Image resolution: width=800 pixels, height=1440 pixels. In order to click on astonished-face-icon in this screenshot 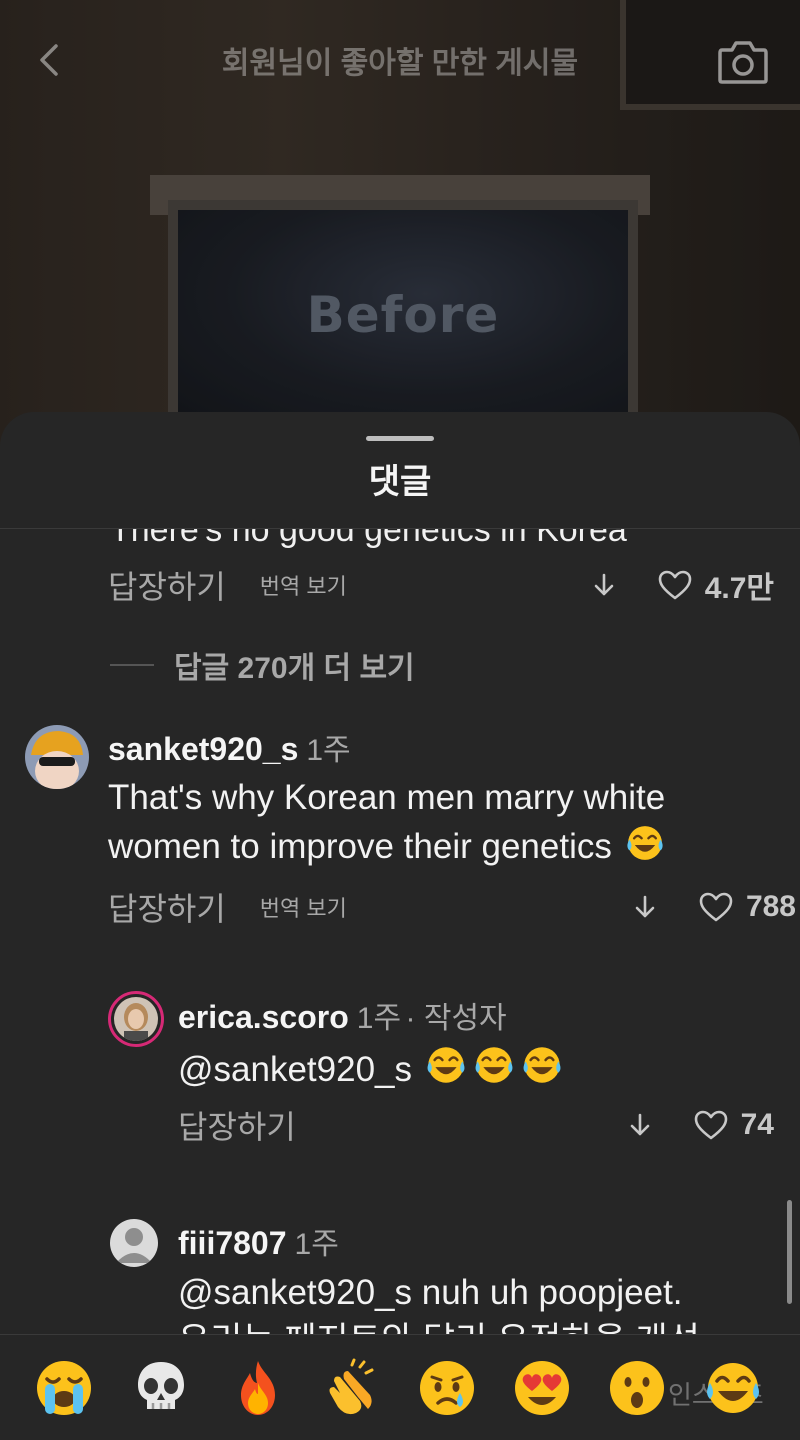, I will do `click(637, 1388)`.